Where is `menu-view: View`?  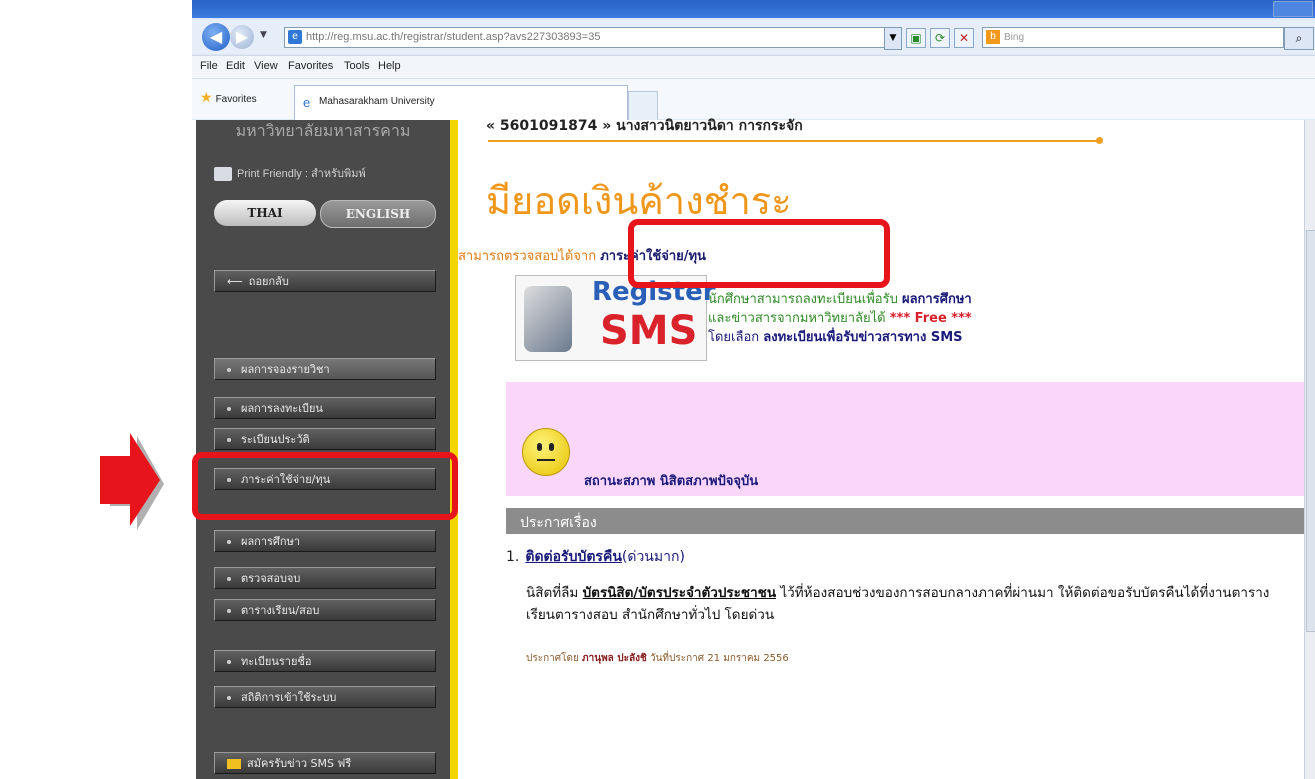
menu-view: View is located at coordinates (266, 66).